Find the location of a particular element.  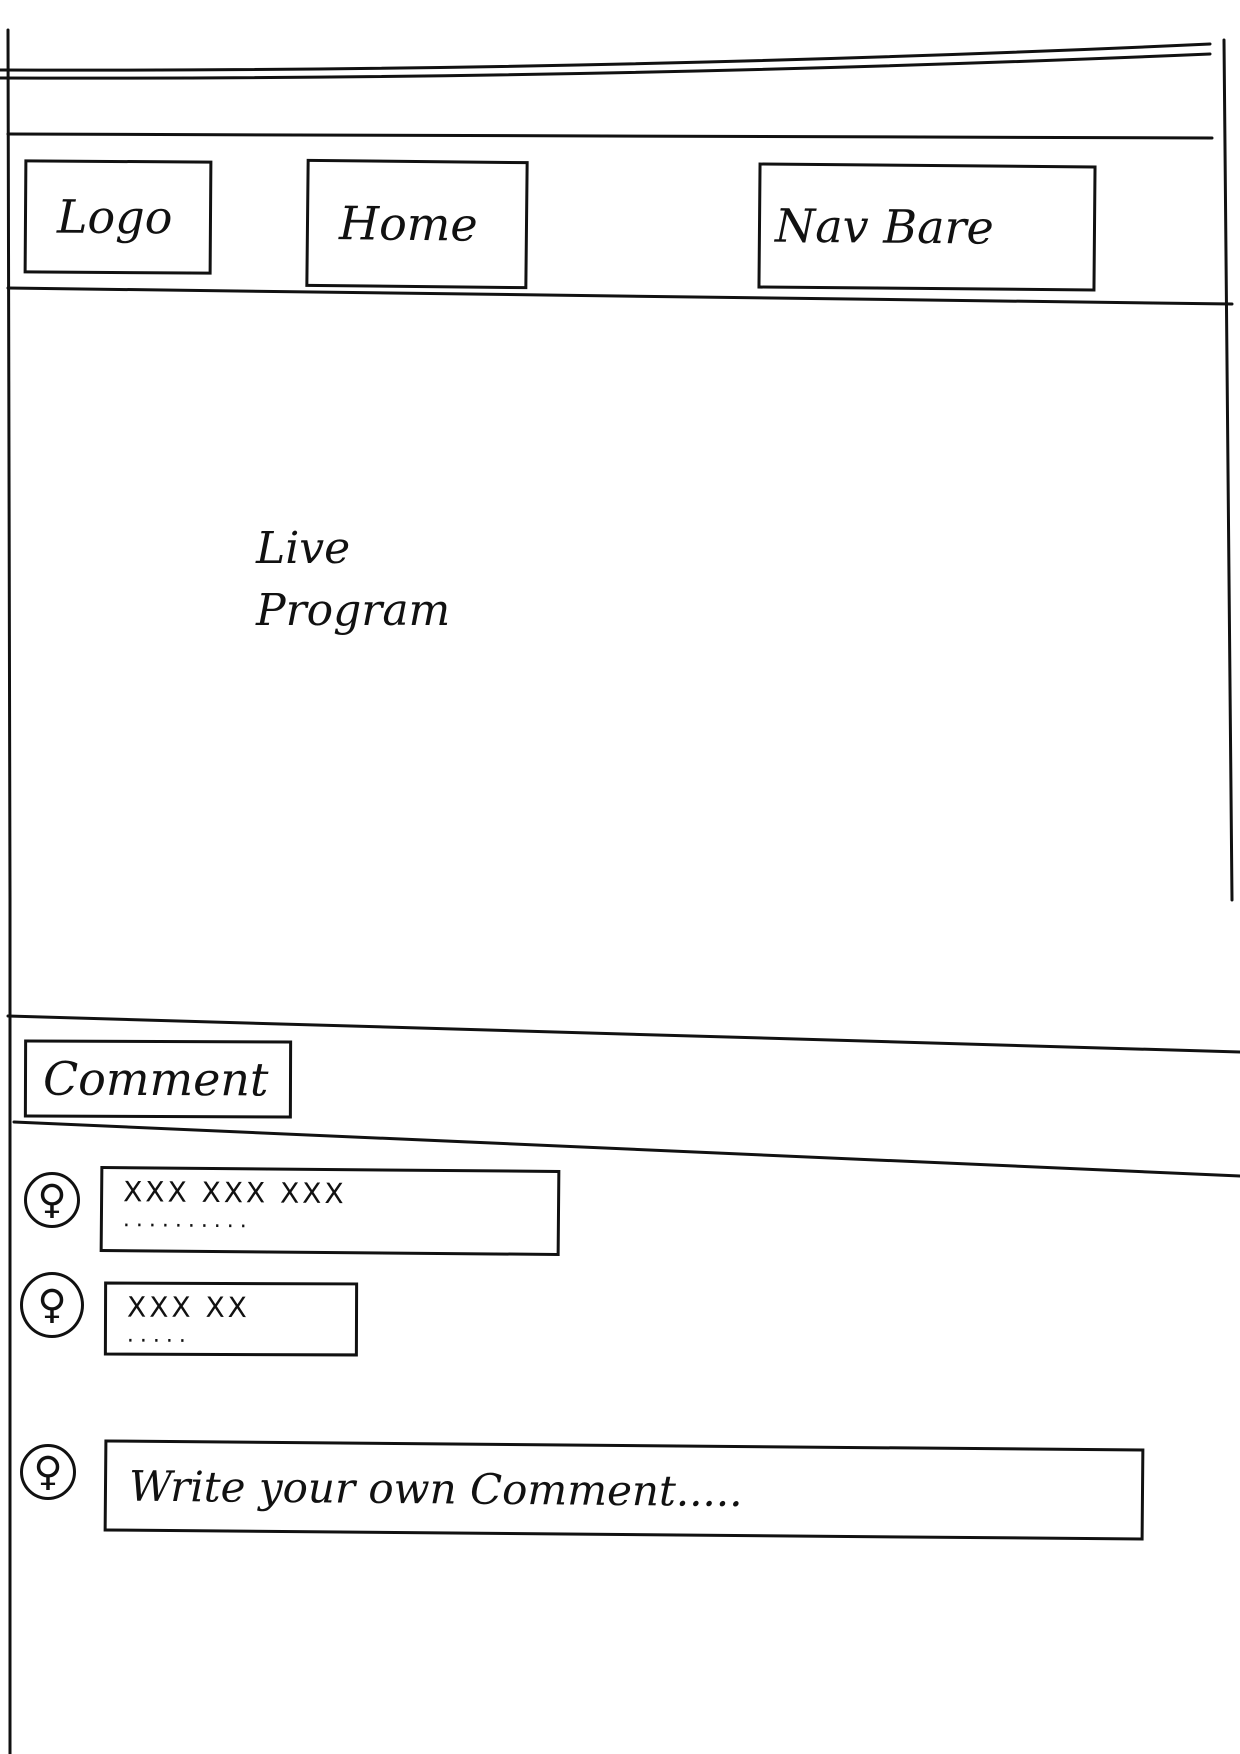

nav-bar: Nav Bare is located at coordinates (927, 227).